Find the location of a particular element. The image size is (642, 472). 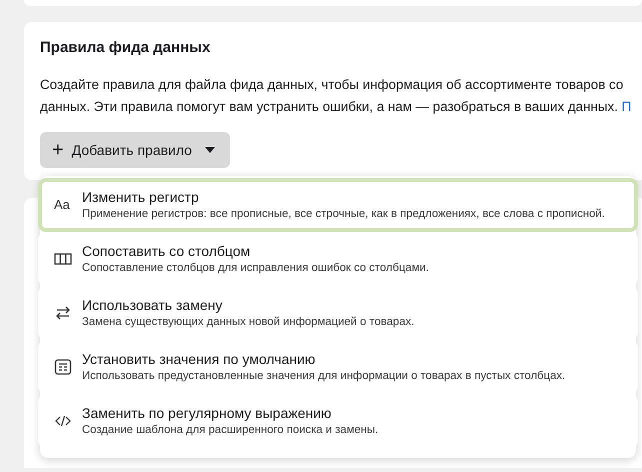

add-rule-button: + Добавить правило is located at coordinates (135, 150).